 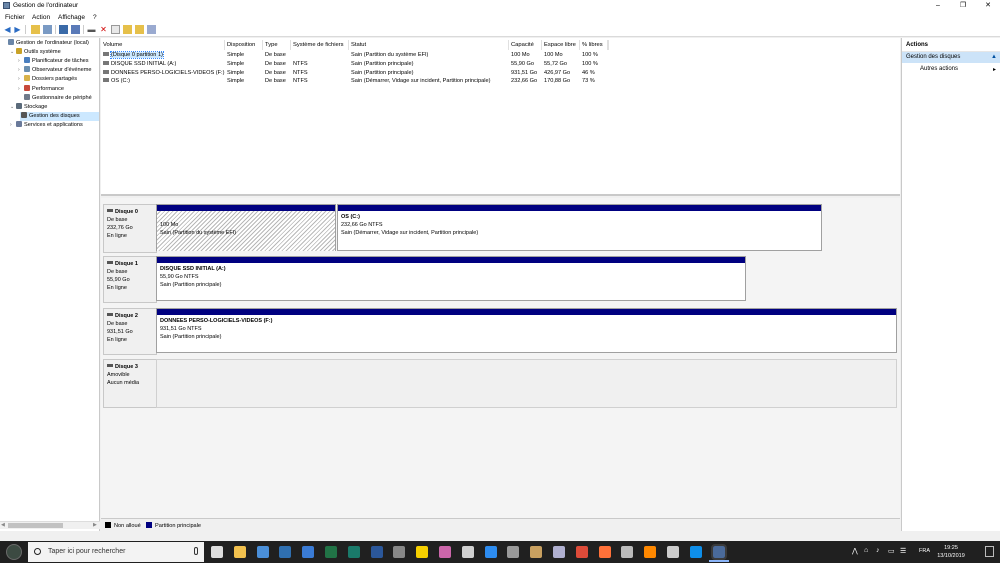 What do you see at coordinates (866, 550) in the screenshot?
I see `network-icon: ⌂` at bounding box center [866, 550].